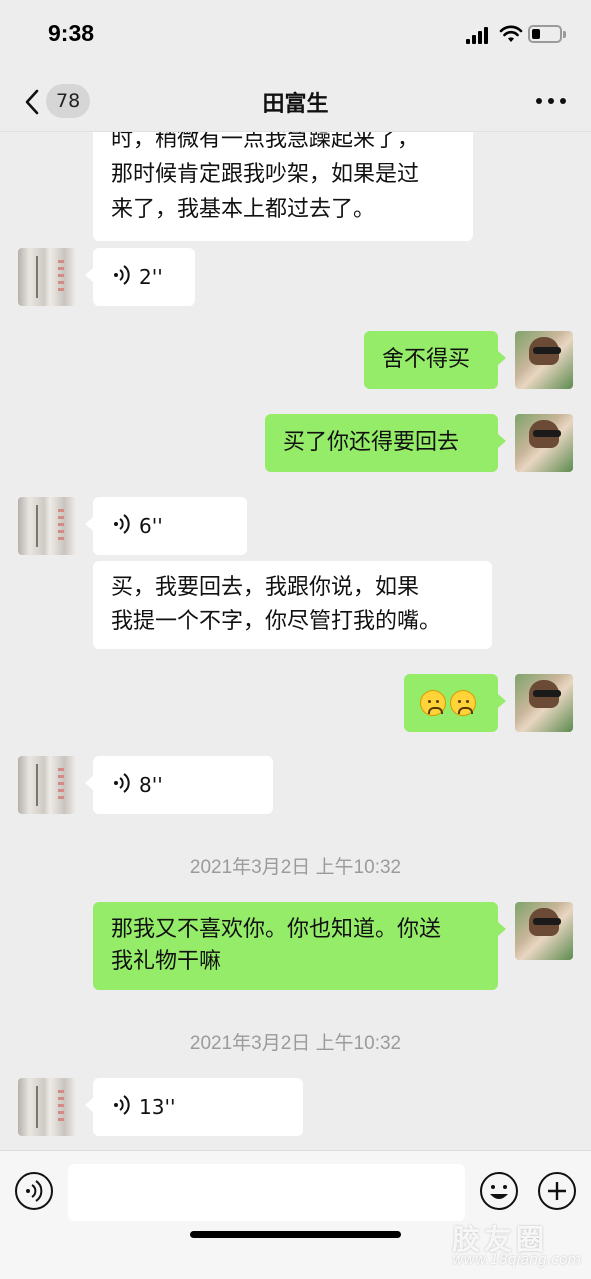 This screenshot has width=591, height=1279. What do you see at coordinates (385, 443) in the screenshot?
I see `outgoing-text-message: 买了你还得要回去` at bounding box center [385, 443].